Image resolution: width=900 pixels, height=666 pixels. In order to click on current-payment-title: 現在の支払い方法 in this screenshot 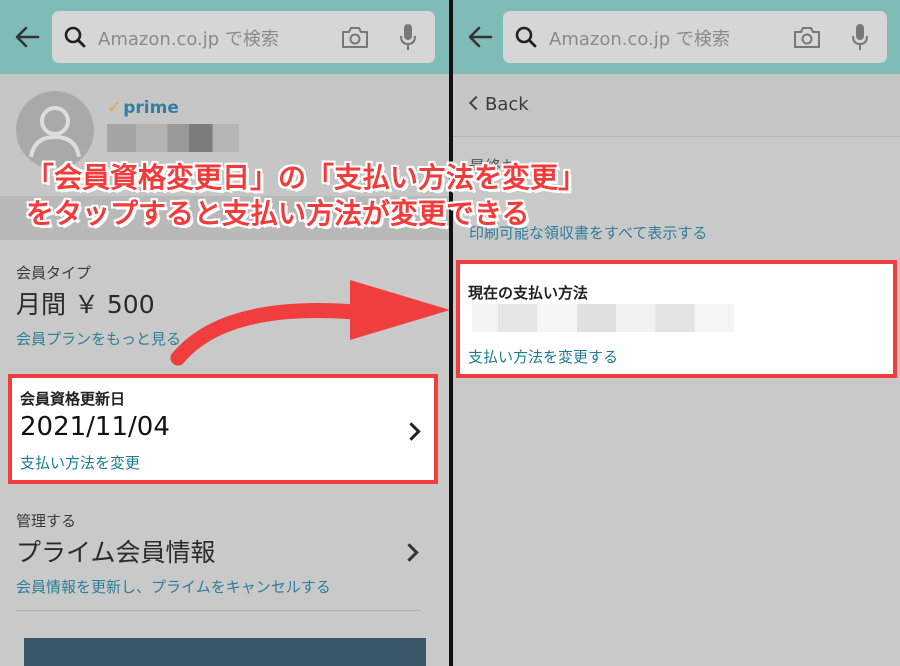, I will do `click(528, 293)`.